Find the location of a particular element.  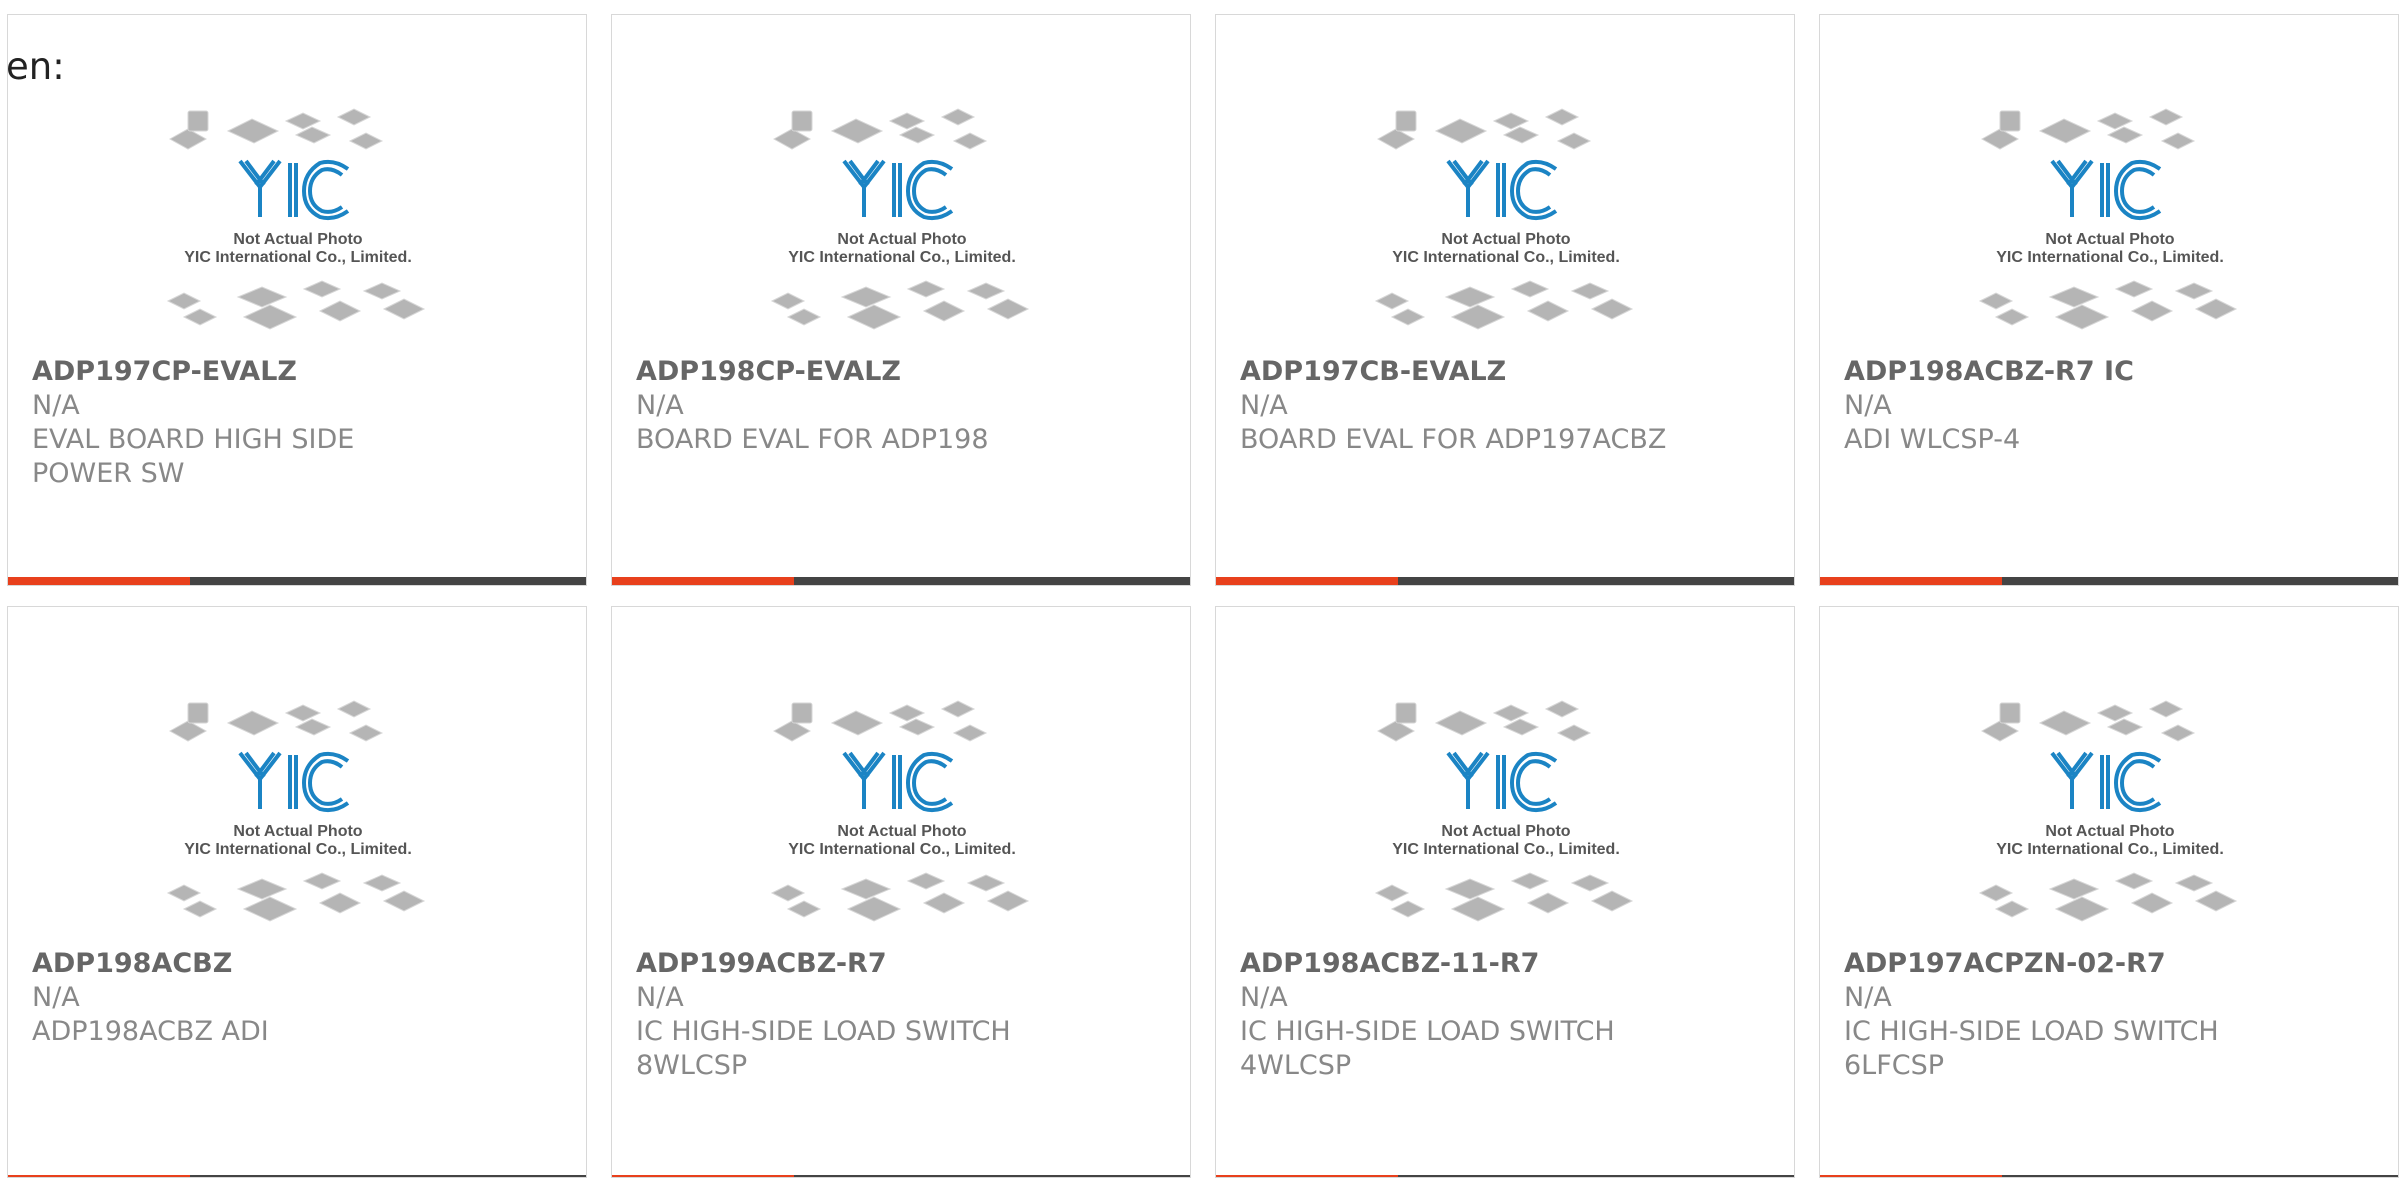

part-number: ADP198ACBZ-R7 IC is located at coordinates (2111, 372).